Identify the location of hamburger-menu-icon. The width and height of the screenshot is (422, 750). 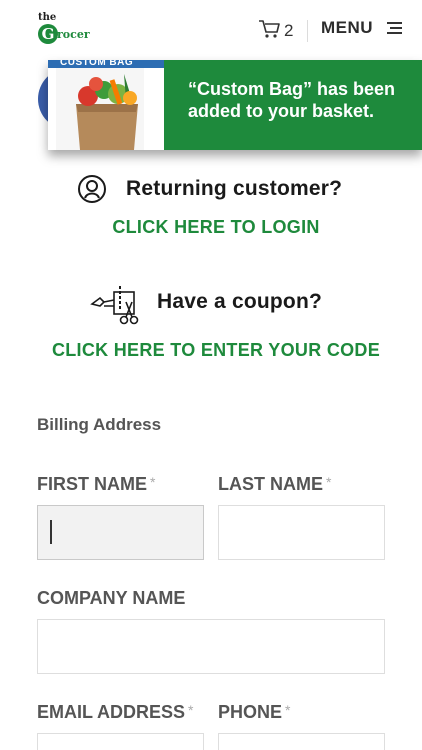
(394, 28).